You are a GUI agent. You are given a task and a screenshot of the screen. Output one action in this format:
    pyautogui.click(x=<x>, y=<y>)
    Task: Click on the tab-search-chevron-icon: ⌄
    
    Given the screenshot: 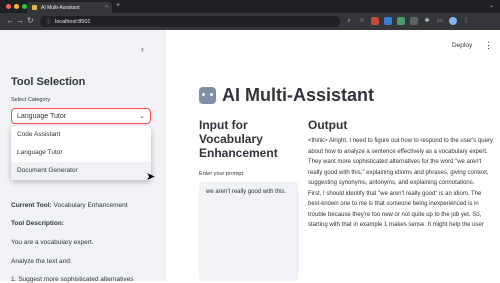 What is the action you would take?
    pyautogui.click(x=491, y=5)
    